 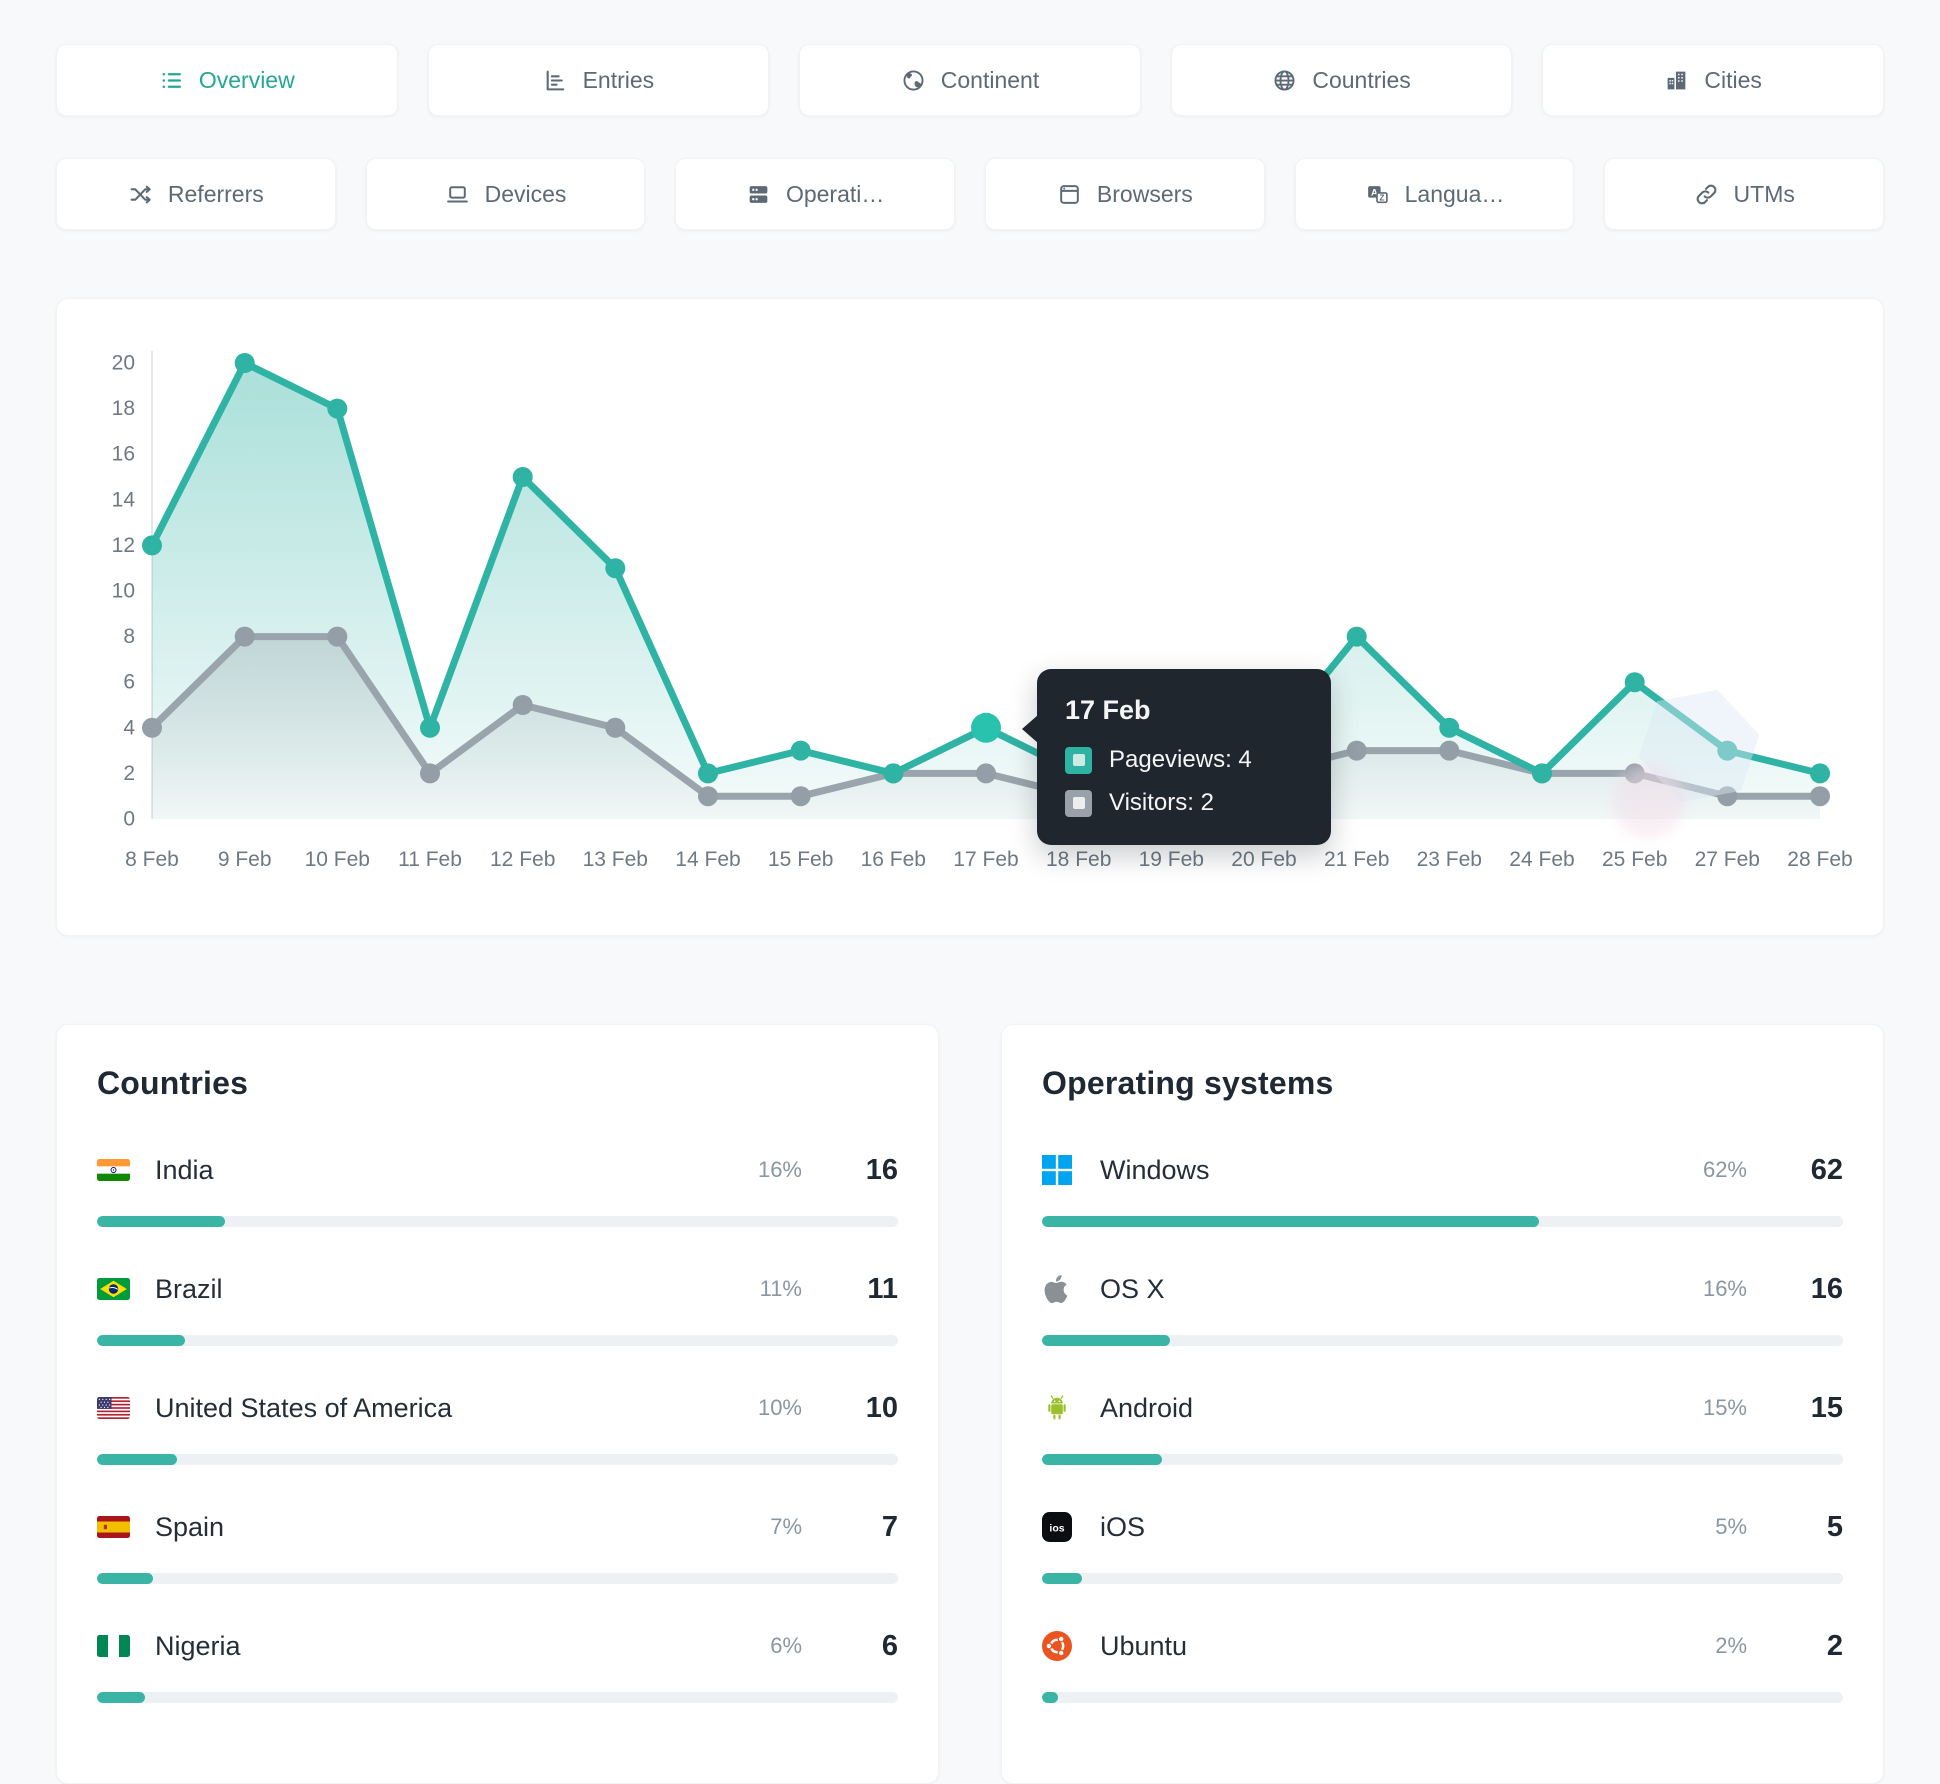 What do you see at coordinates (893, 859) in the screenshot?
I see `svg-text: 16 Feb` at bounding box center [893, 859].